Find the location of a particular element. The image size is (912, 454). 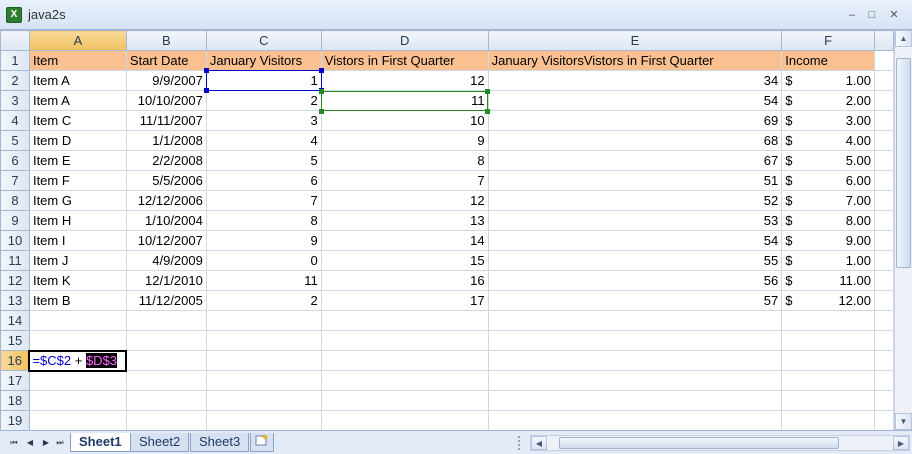

column-header-b: B is located at coordinates (166, 40).